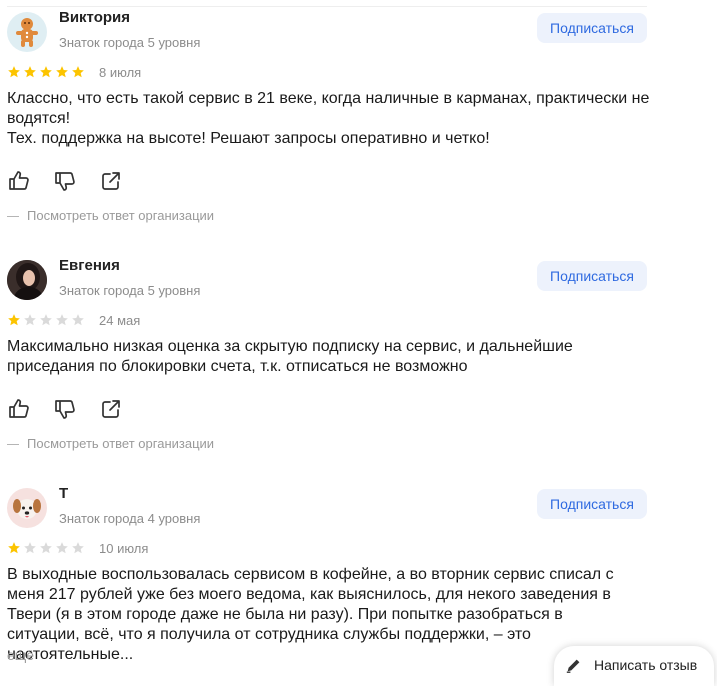 The width and height of the screenshot is (717, 686). I want to click on more-link: ещё, so click(20, 655).